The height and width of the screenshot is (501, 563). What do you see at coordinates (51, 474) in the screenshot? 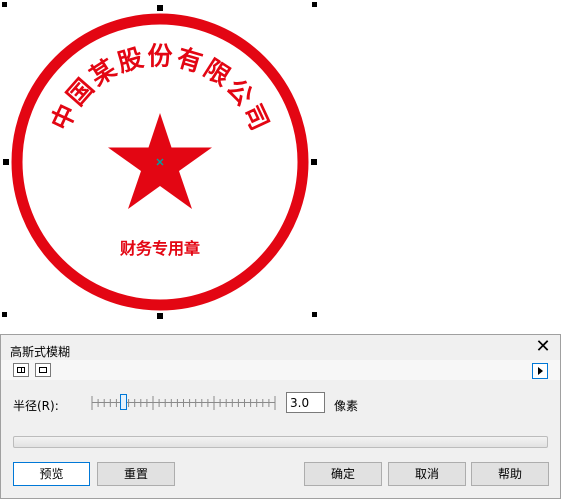
I see `preview-button: 预览` at bounding box center [51, 474].